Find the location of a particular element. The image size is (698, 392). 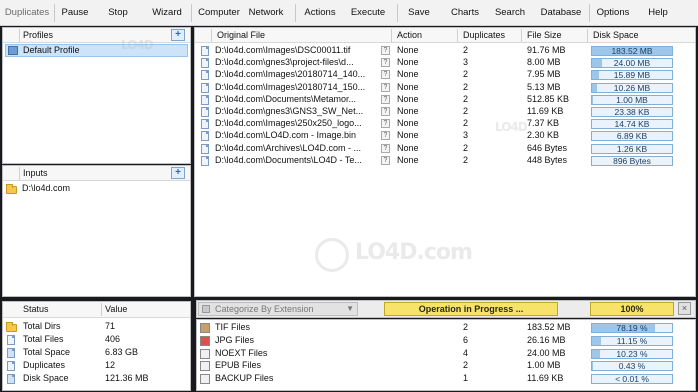

column-action: Action is located at coordinates (409, 35).